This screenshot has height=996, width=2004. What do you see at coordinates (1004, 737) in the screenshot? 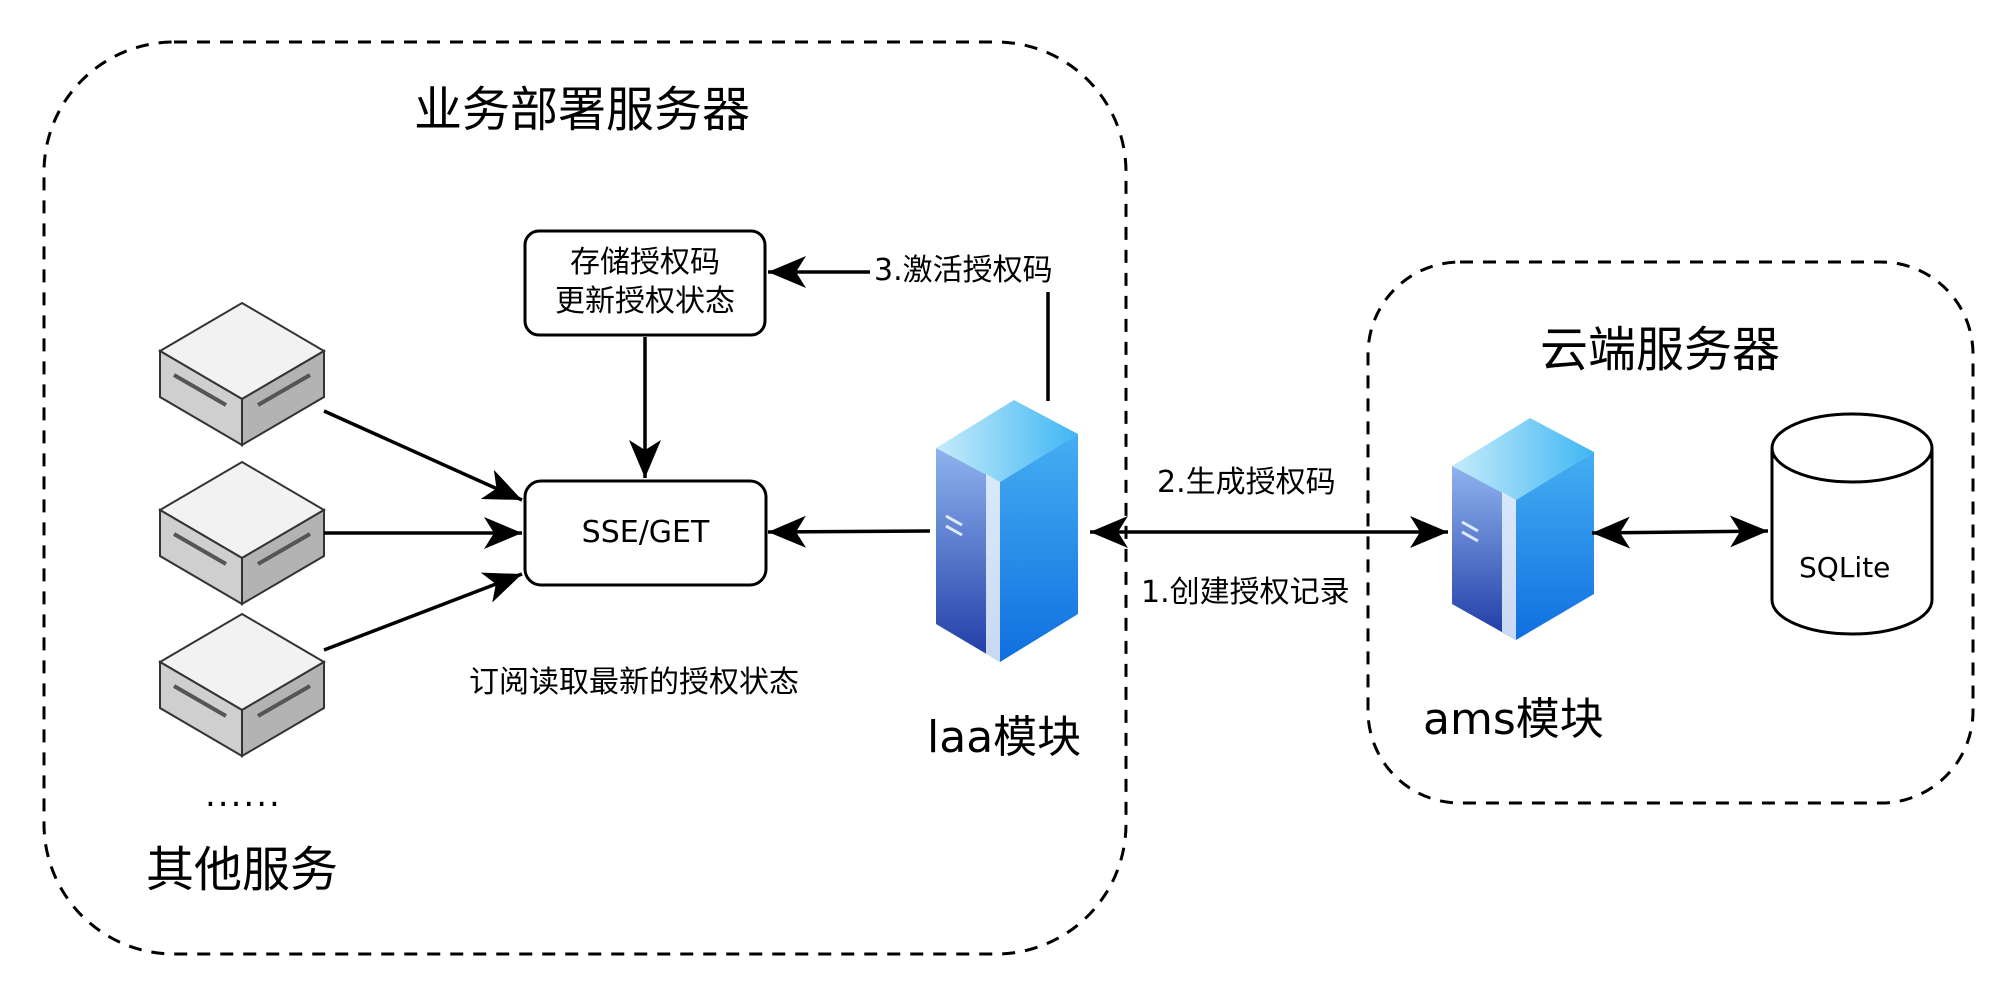
I see `laa-module-label: laa模块` at bounding box center [1004, 737].